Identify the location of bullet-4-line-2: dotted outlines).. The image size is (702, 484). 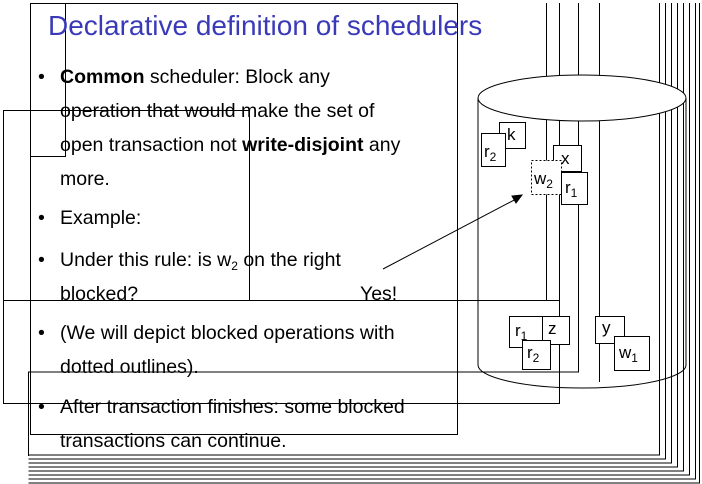
(129, 367).